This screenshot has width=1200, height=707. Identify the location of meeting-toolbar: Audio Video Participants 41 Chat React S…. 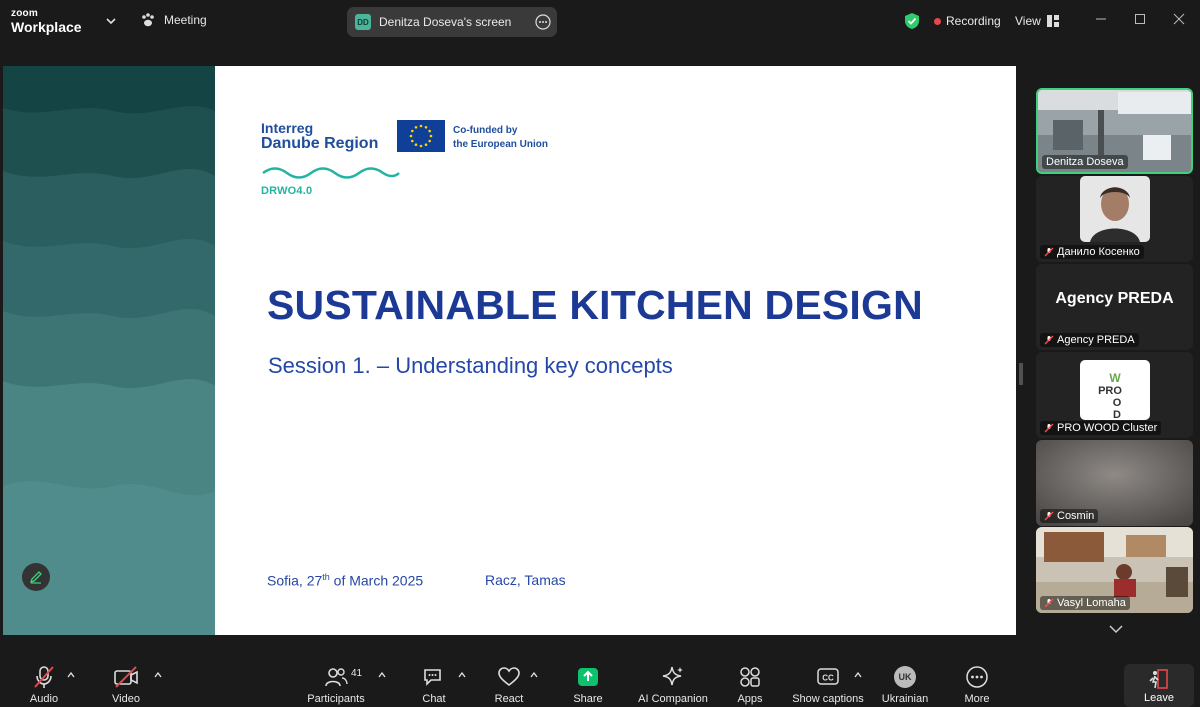
(600, 681).